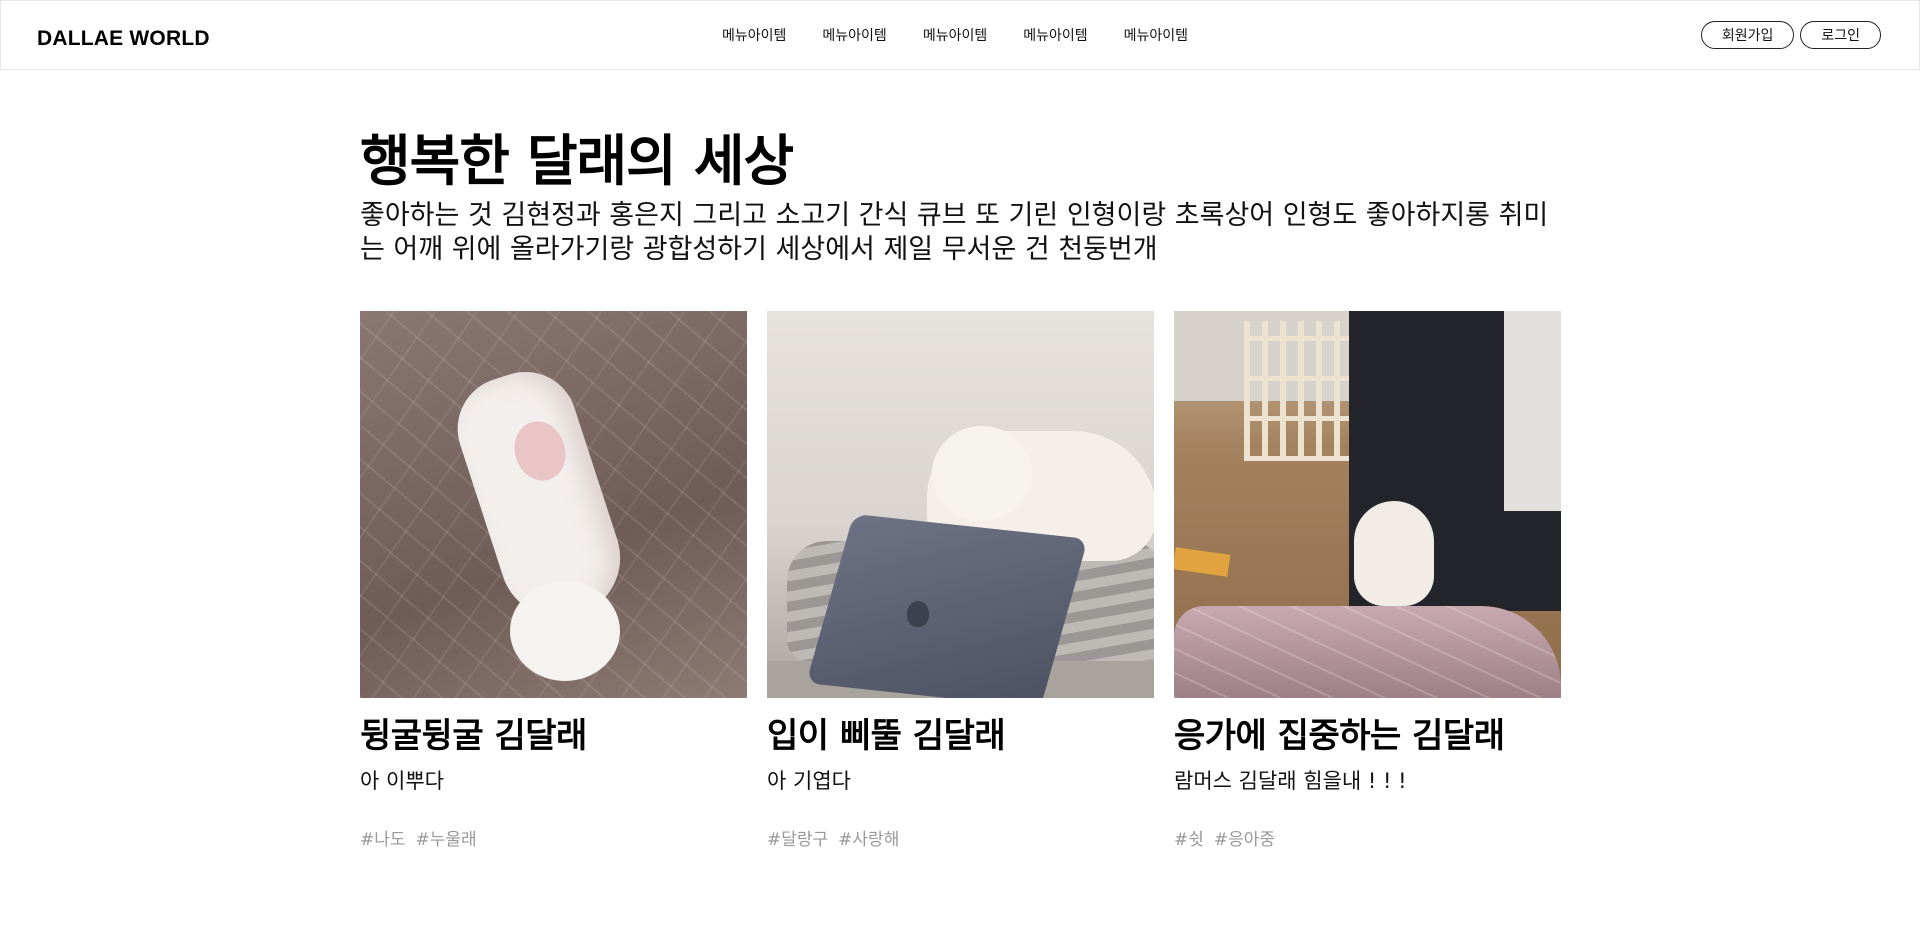 The height and width of the screenshot is (952, 1920). Describe the element at coordinates (1244, 837) in the screenshot. I see `tag: #응아중` at that location.